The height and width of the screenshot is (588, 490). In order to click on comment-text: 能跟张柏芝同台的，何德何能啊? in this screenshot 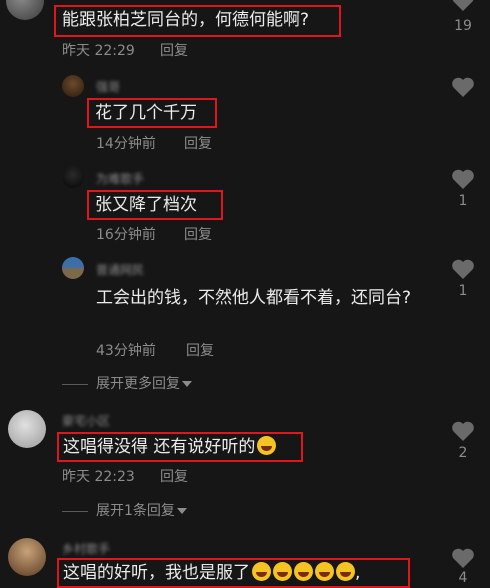, I will do `click(186, 20)`.